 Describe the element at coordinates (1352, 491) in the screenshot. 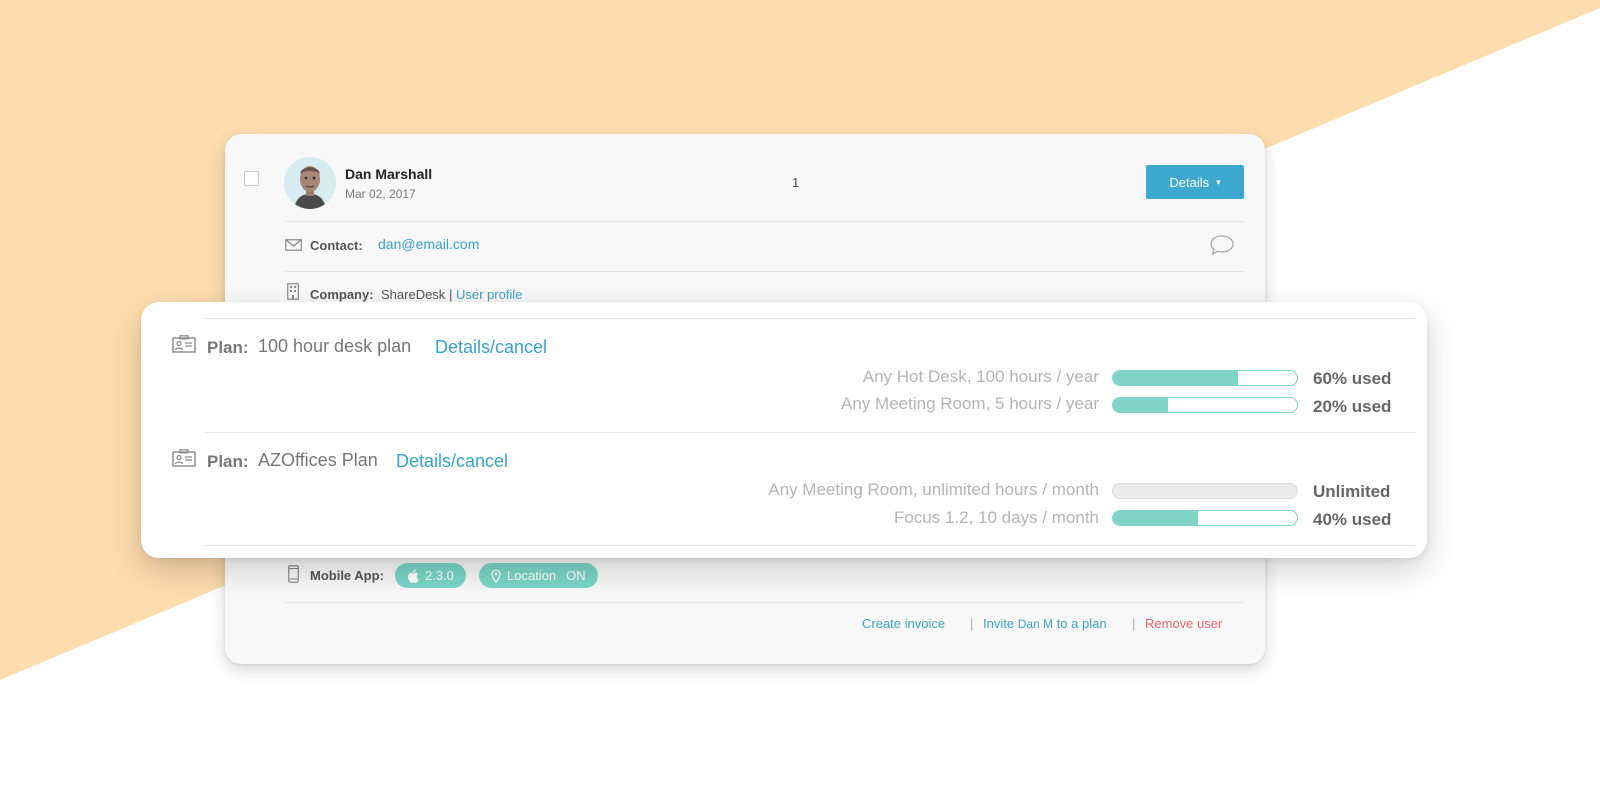

I see `usage-value: Unlimited` at that location.